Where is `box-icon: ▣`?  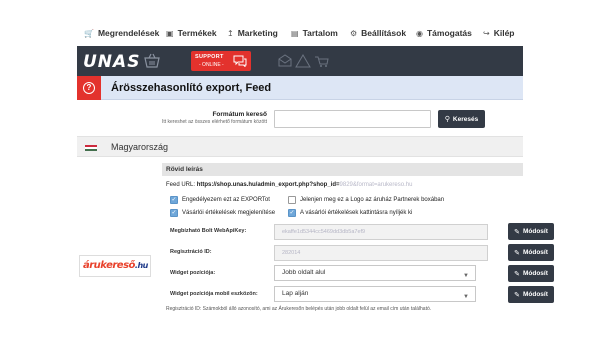 box-icon: ▣ is located at coordinates (170, 33).